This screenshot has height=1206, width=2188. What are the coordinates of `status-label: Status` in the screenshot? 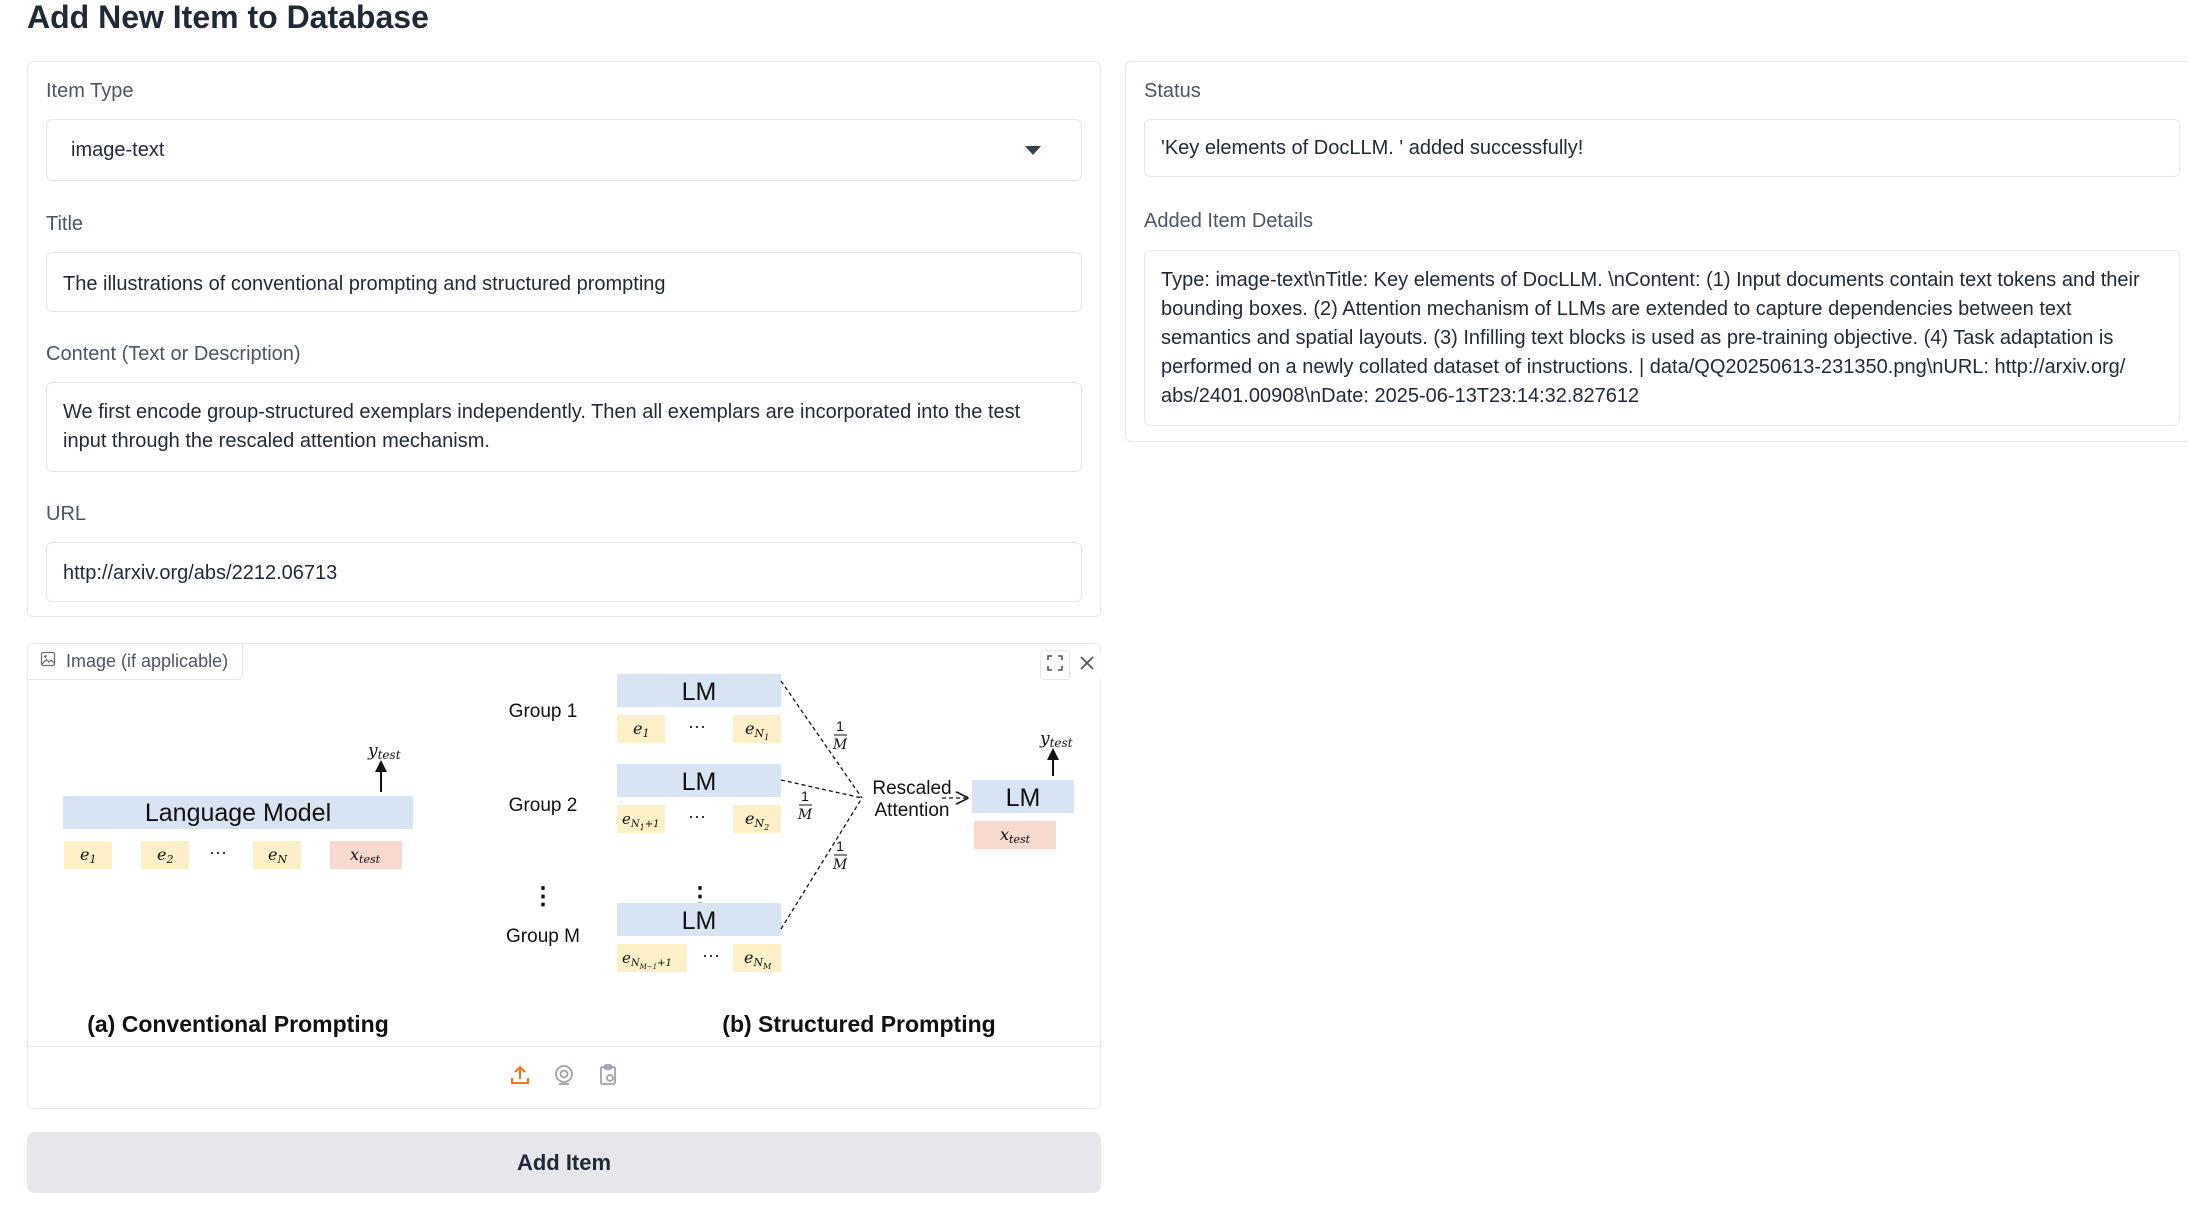 It's located at (1172, 91).